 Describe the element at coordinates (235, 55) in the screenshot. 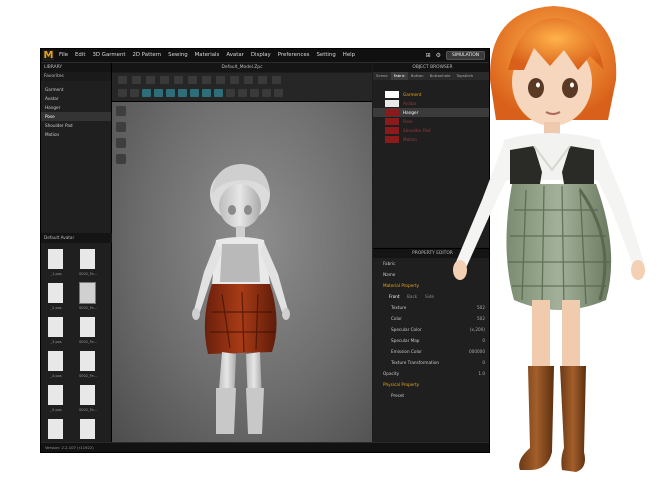

I see `menu-item: Avatar` at that location.